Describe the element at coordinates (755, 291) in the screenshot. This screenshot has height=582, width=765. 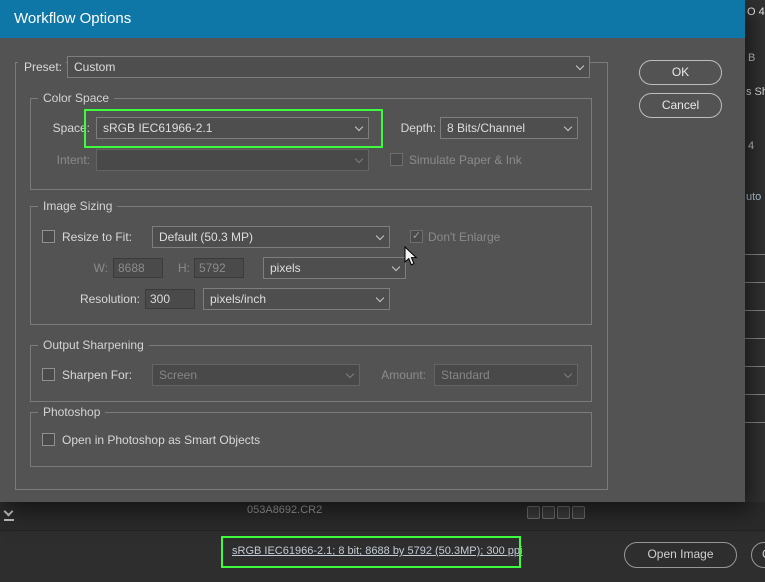
I see `background-right-panel: O 4 B s Sh 4 uto` at that location.